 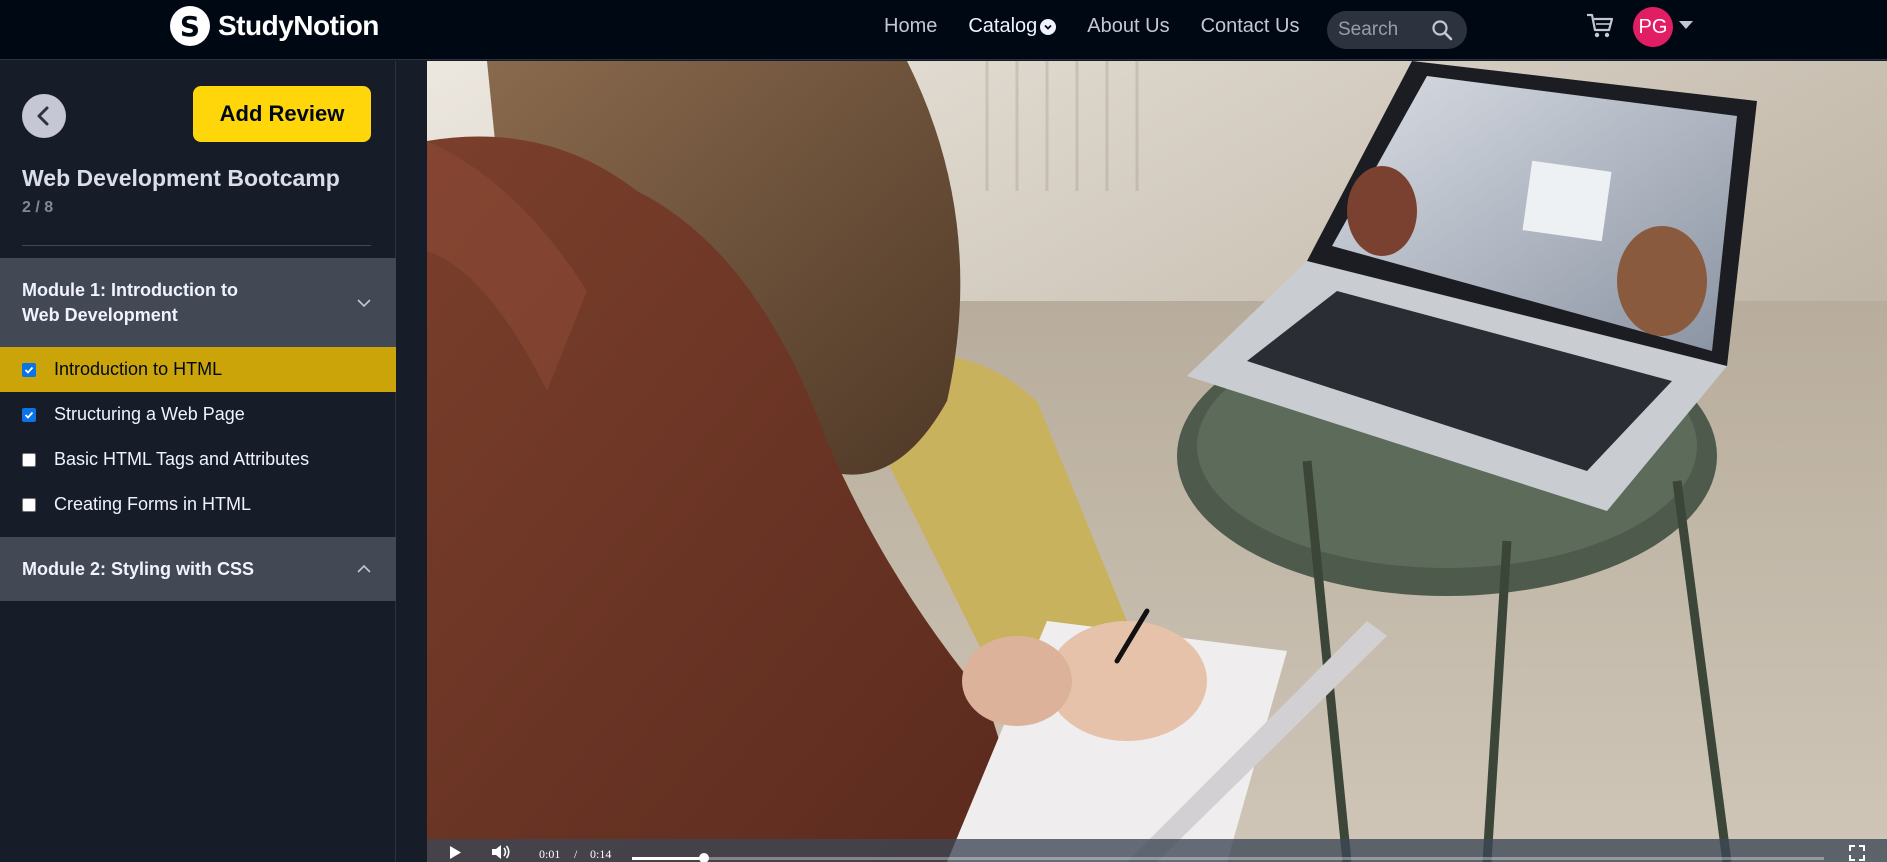 What do you see at coordinates (130, 289) in the screenshot?
I see `module-title-line1: Module 1: Introduction to` at bounding box center [130, 289].